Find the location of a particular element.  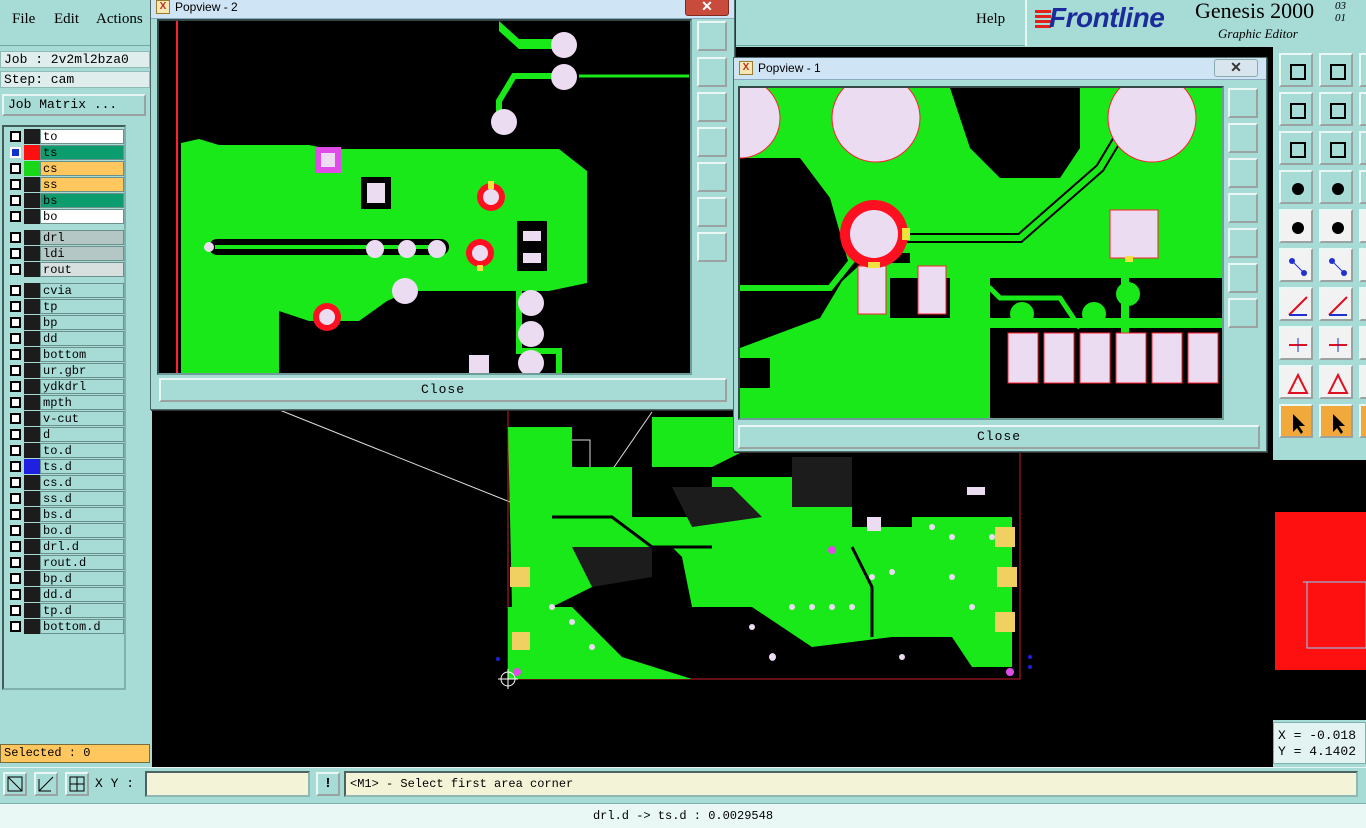

expand-edge-icon is located at coordinates (1362, 148).